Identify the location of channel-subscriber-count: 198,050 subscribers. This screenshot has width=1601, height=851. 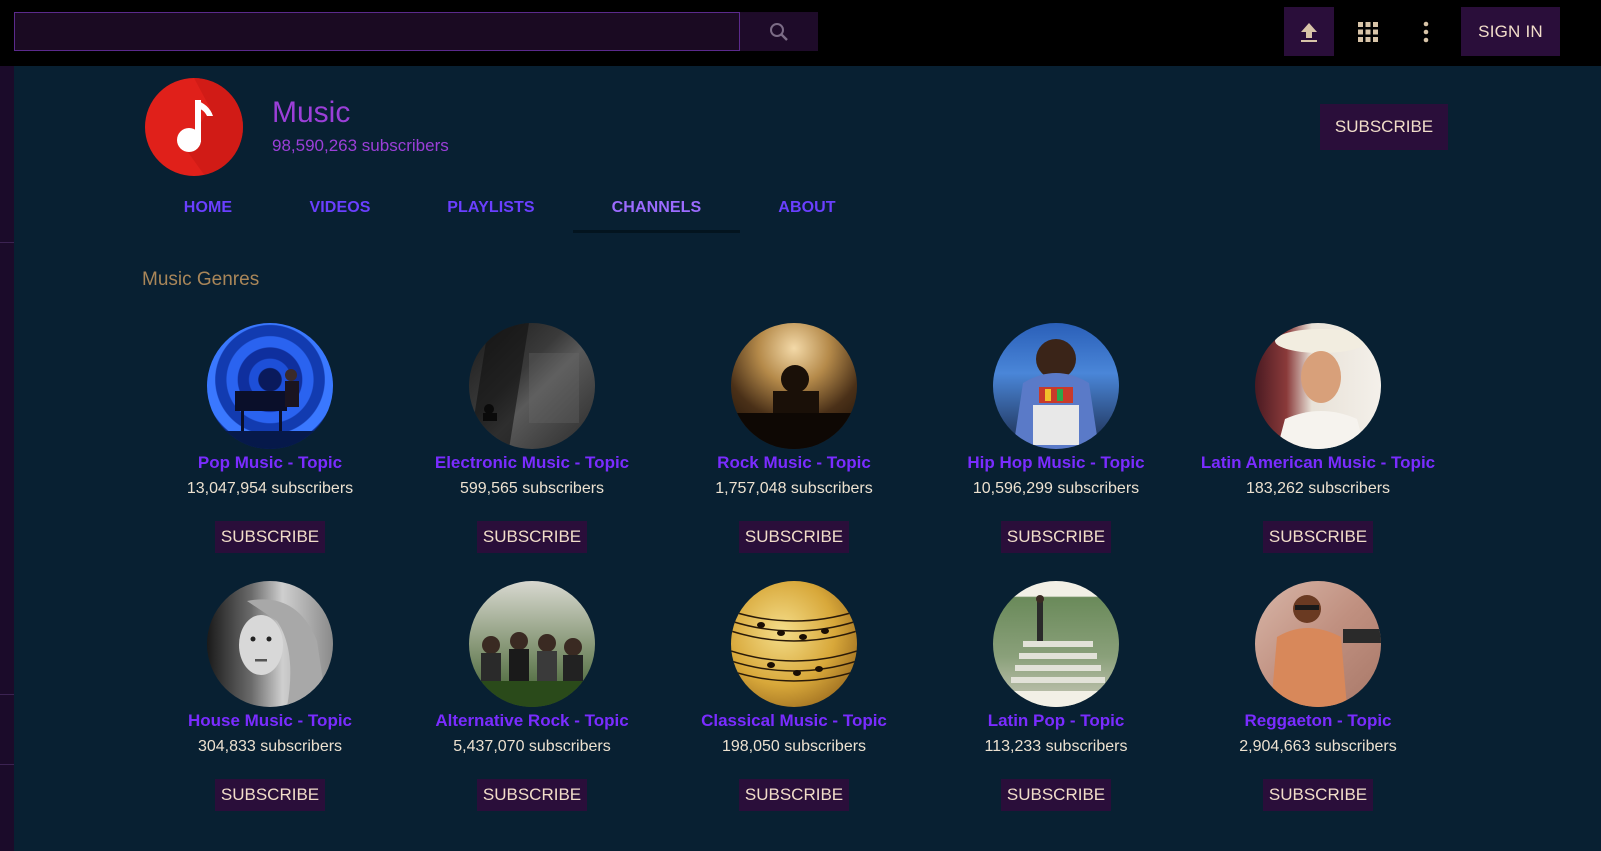
(794, 746).